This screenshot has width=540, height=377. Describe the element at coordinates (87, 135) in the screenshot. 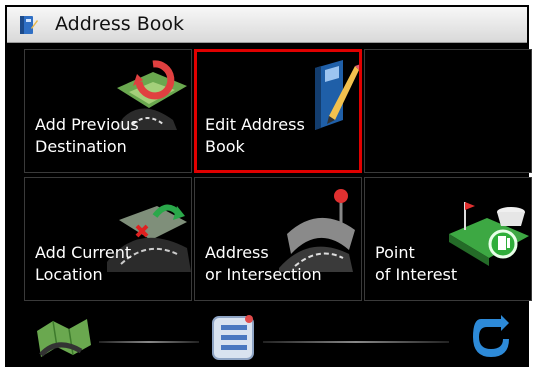

I see `add-previous-destination-label: Add Previous Destination` at that location.